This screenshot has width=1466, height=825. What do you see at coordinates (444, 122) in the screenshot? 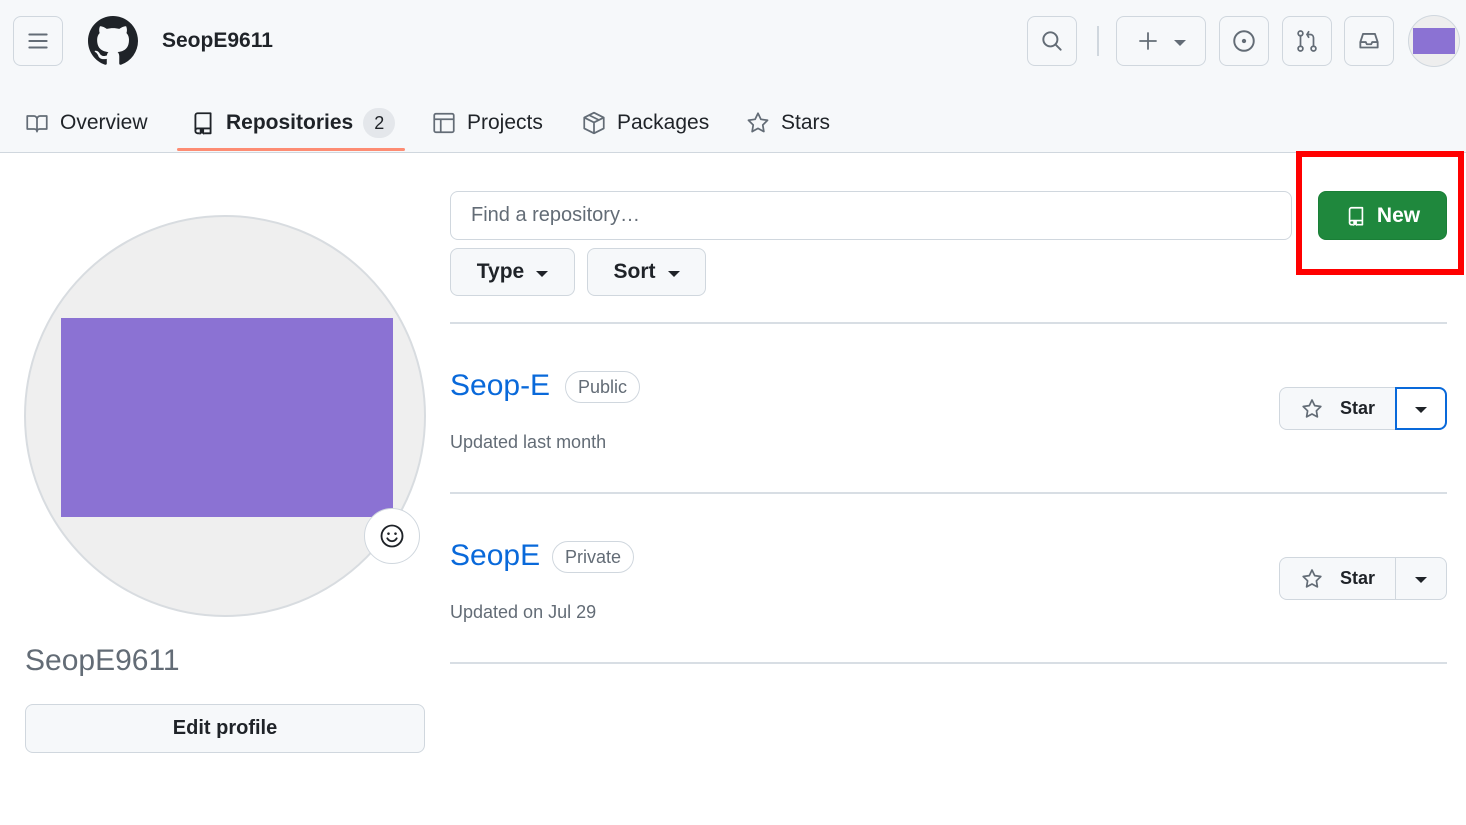
I see `table-icon` at bounding box center [444, 122].